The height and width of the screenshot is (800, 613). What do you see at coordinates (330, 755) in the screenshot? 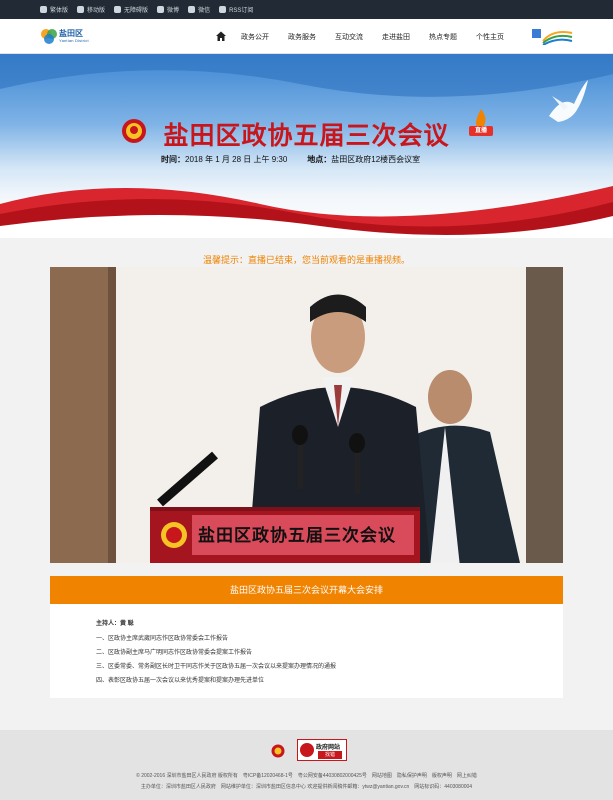
I see `gov-badge-action: 找错` at bounding box center [330, 755].